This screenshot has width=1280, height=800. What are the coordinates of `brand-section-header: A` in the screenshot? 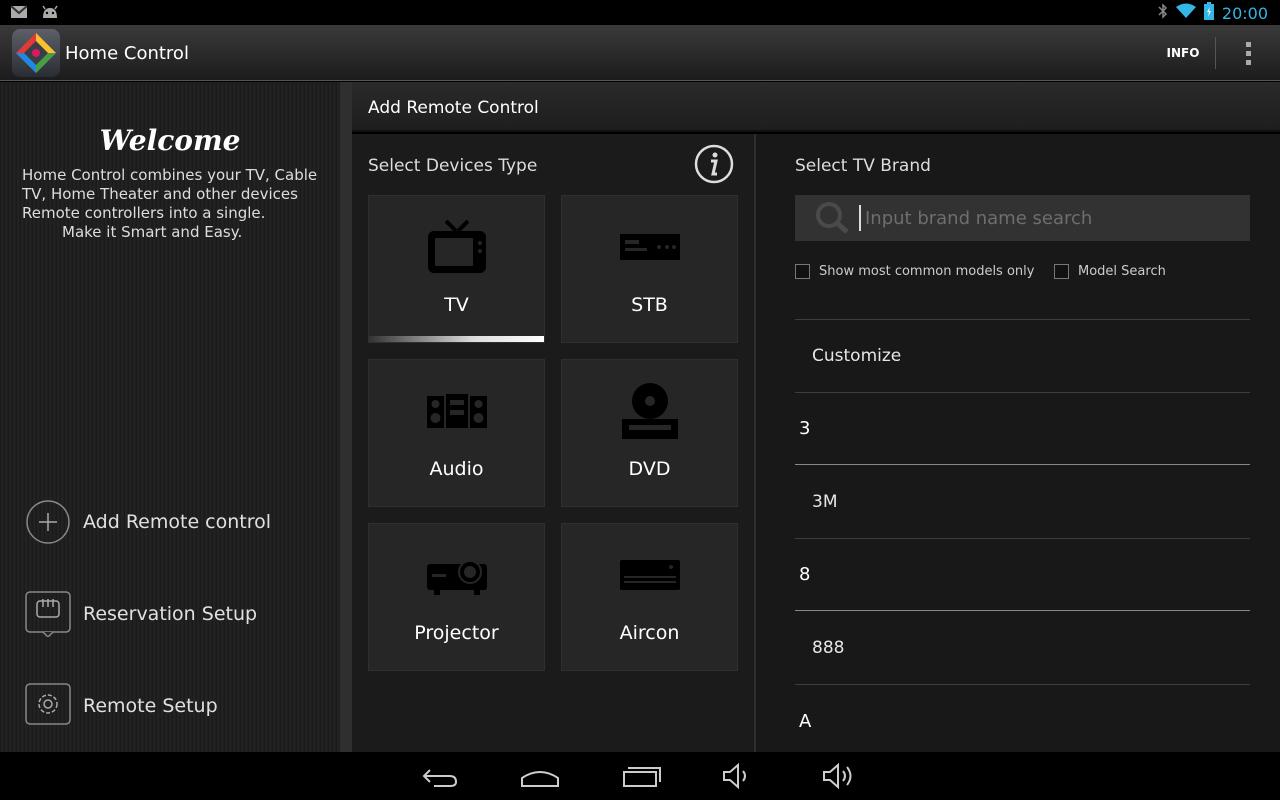 It's located at (1022, 718).